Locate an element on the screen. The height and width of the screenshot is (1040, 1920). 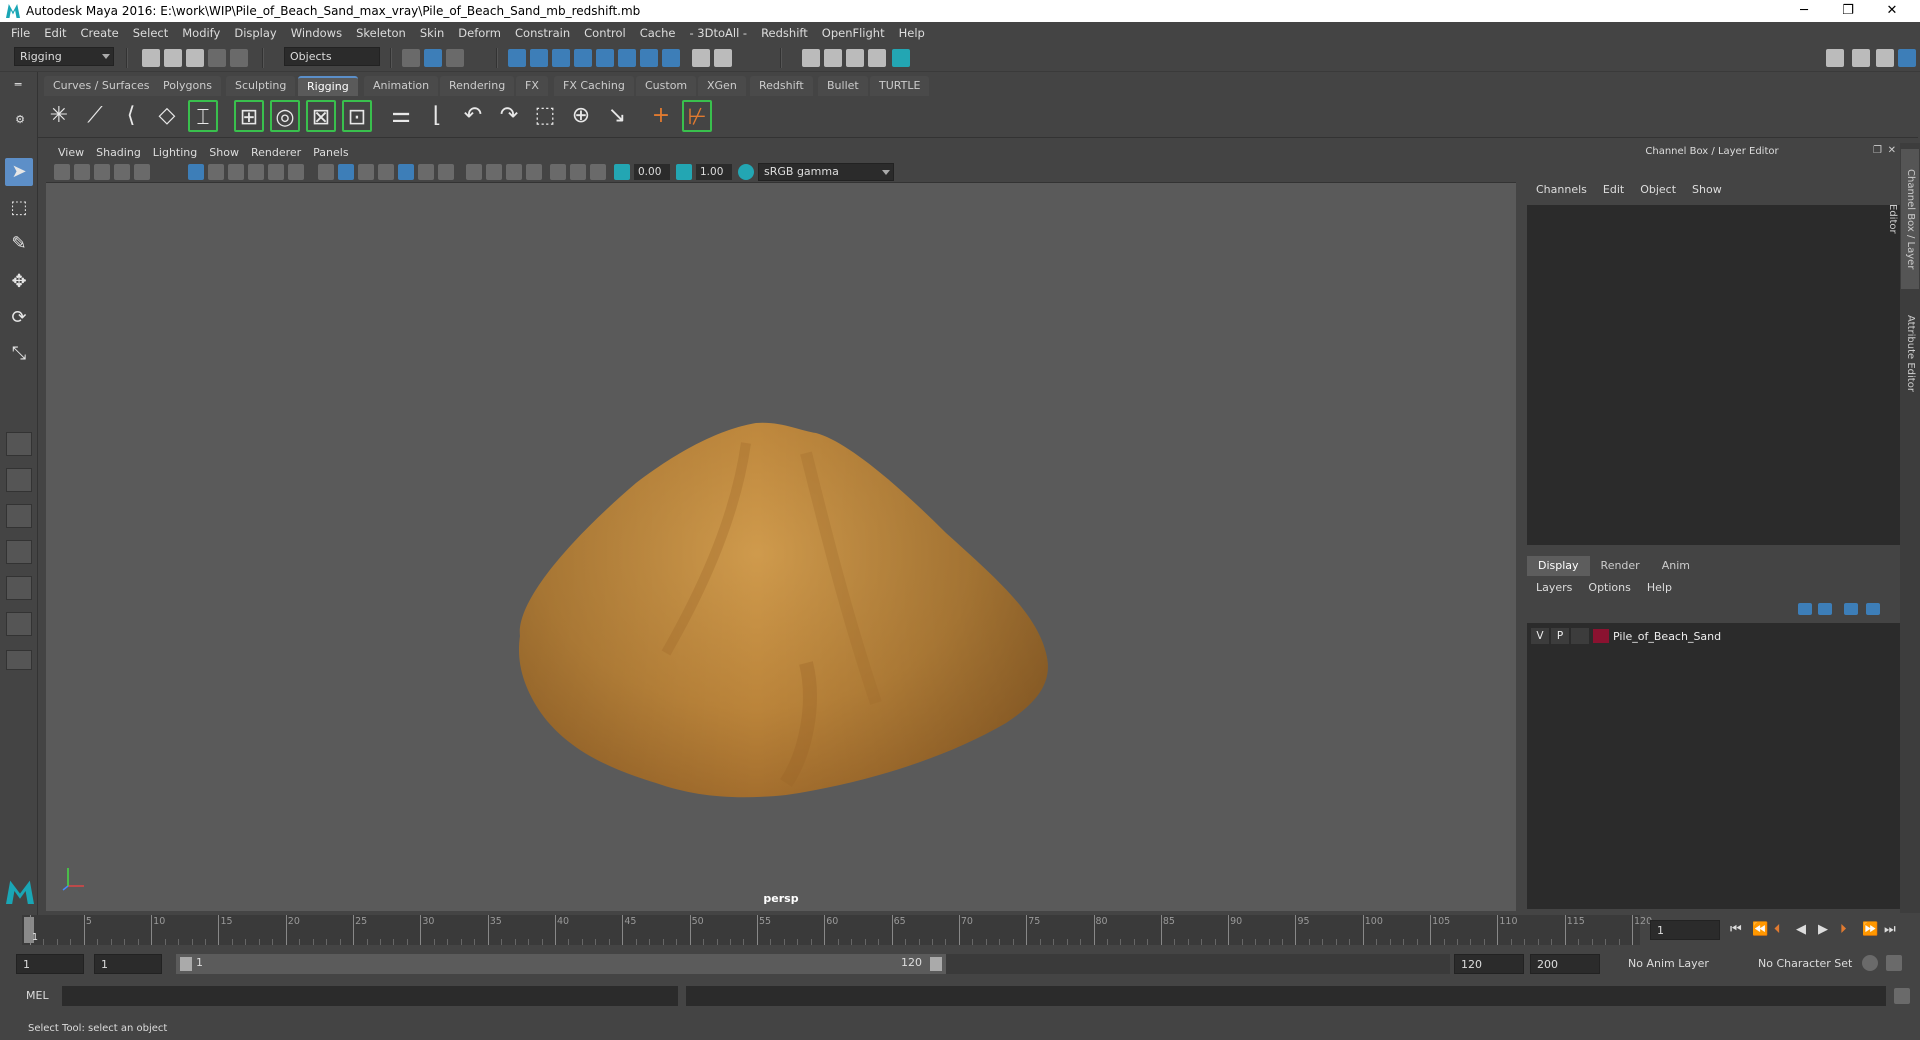
backface-culling-icon is located at coordinates (514, 172).